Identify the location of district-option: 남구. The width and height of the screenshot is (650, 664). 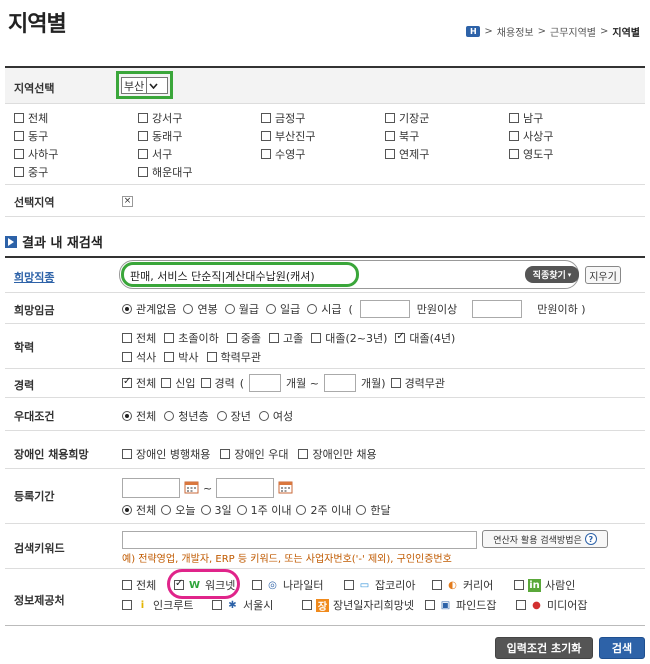
(526, 118).